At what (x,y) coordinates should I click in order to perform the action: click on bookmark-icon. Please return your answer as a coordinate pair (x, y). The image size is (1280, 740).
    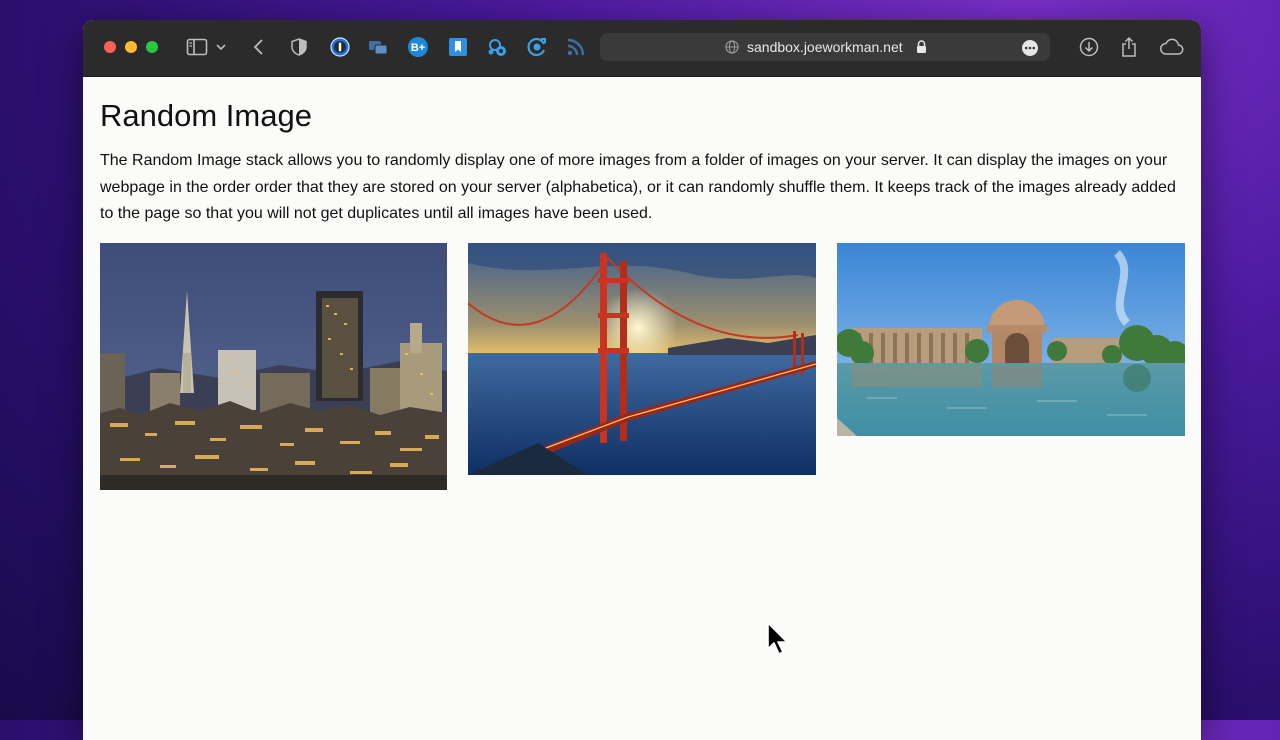
    Looking at the image, I should click on (458, 47).